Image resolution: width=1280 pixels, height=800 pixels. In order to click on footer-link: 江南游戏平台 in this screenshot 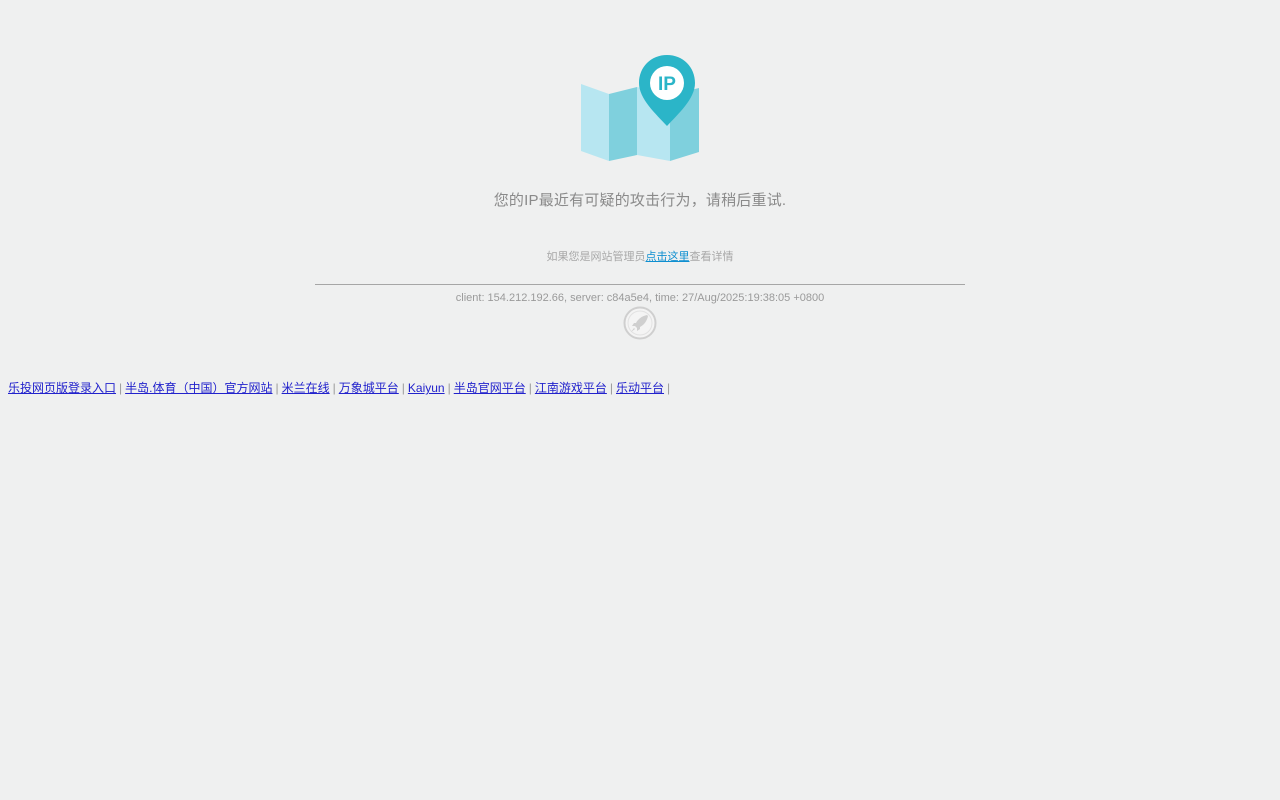, I will do `click(571, 388)`.